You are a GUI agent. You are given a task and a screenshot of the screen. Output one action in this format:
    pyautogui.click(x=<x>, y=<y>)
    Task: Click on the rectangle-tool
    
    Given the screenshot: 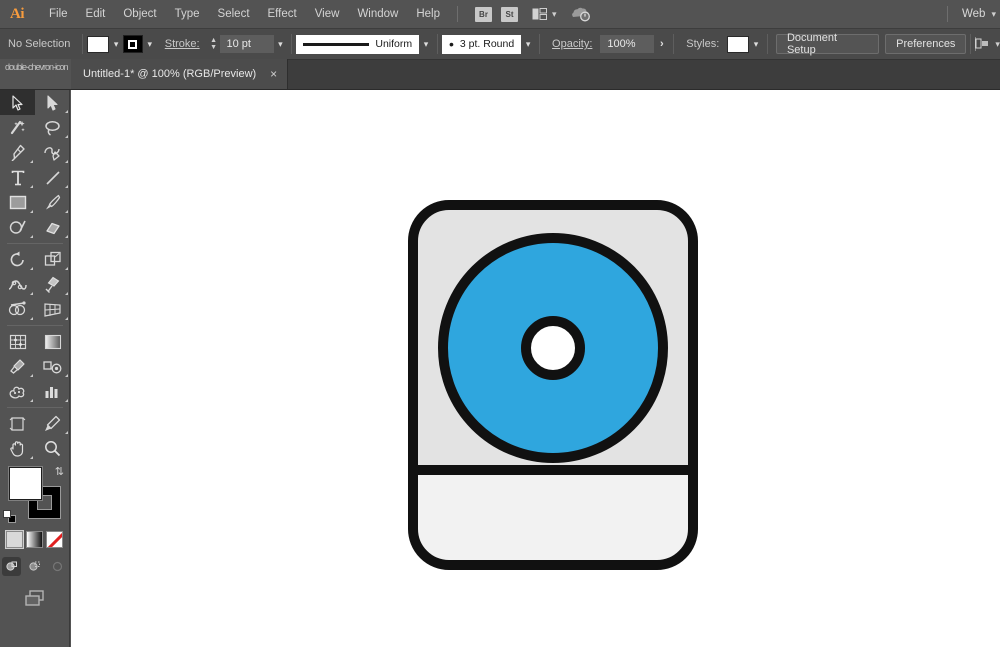 What is the action you would take?
    pyautogui.click(x=17, y=202)
    